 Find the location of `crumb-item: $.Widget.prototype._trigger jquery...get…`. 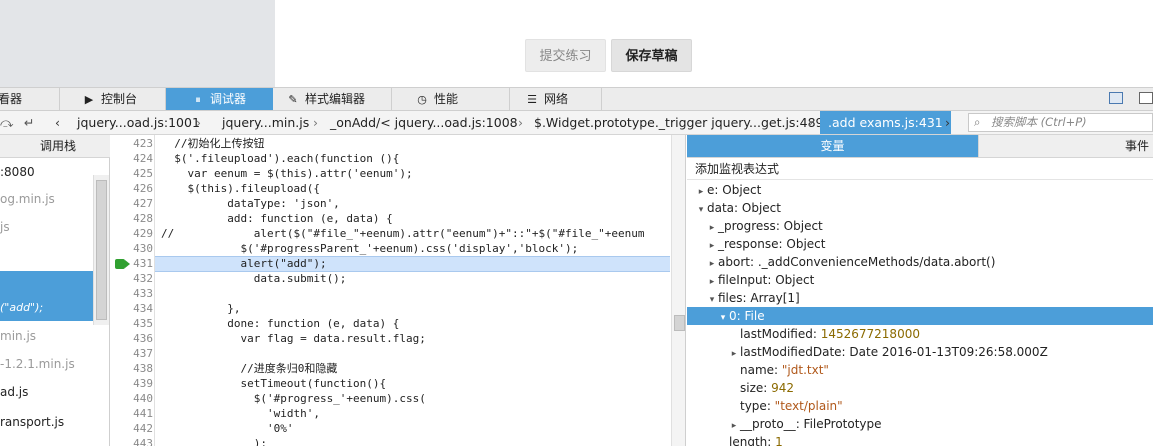

crumb-item: $.Widget.prototype._trigger jquery...get… is located at coordinates (679, 122).